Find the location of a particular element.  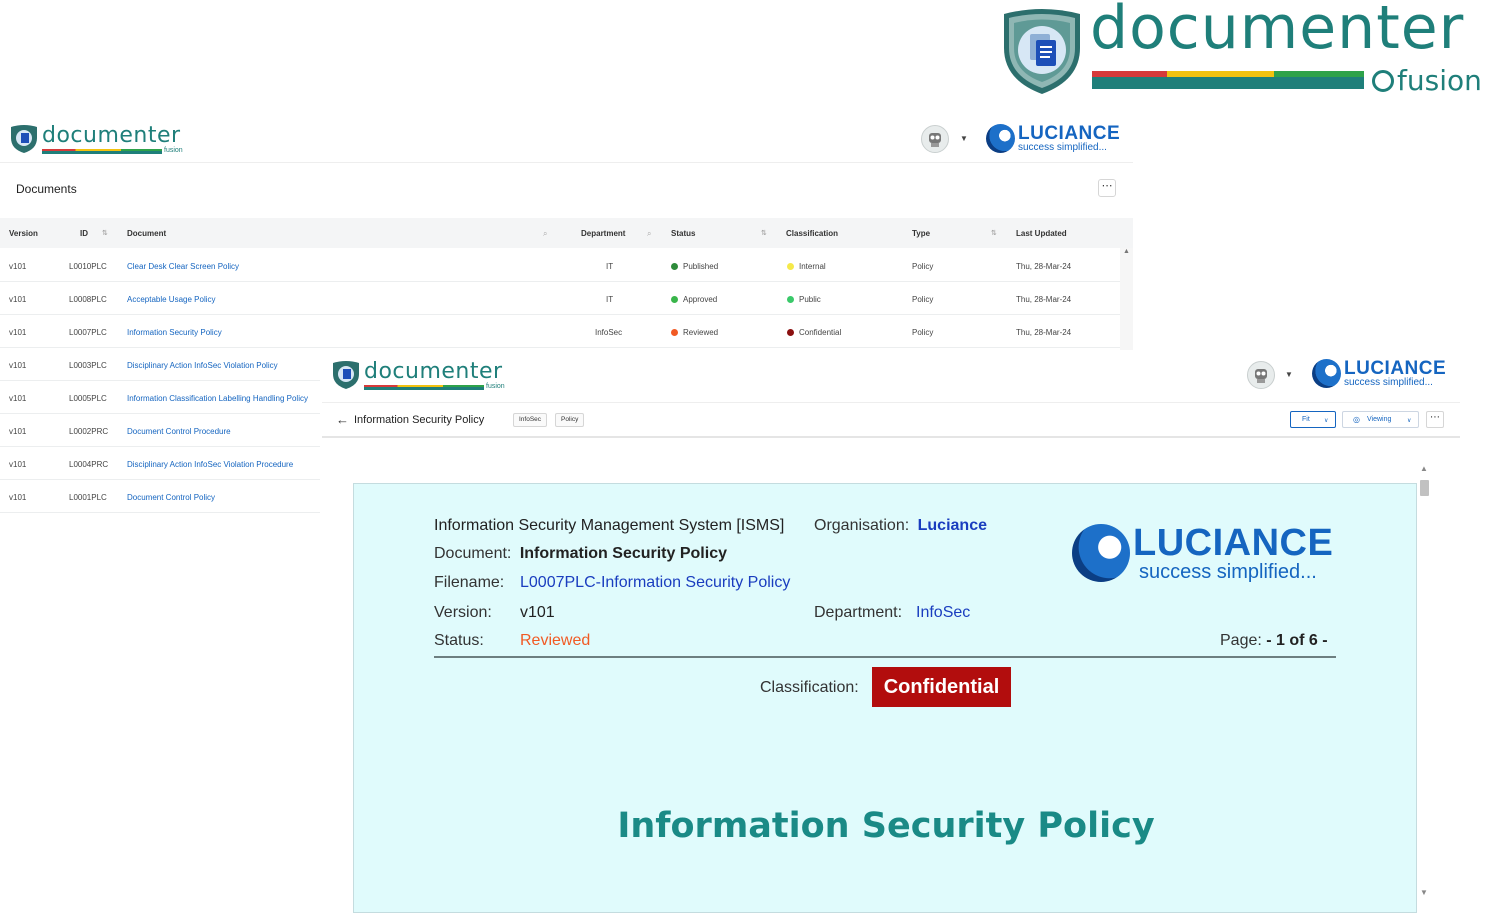

document-title: Information Security Policy is located at coordinates (419, 420).